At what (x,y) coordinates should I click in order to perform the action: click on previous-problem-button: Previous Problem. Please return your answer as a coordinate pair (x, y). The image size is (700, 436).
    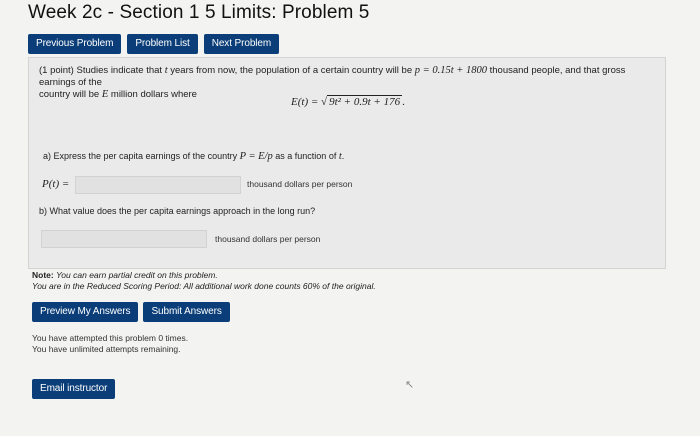
    Looking at the image, I should click on (75, 44).